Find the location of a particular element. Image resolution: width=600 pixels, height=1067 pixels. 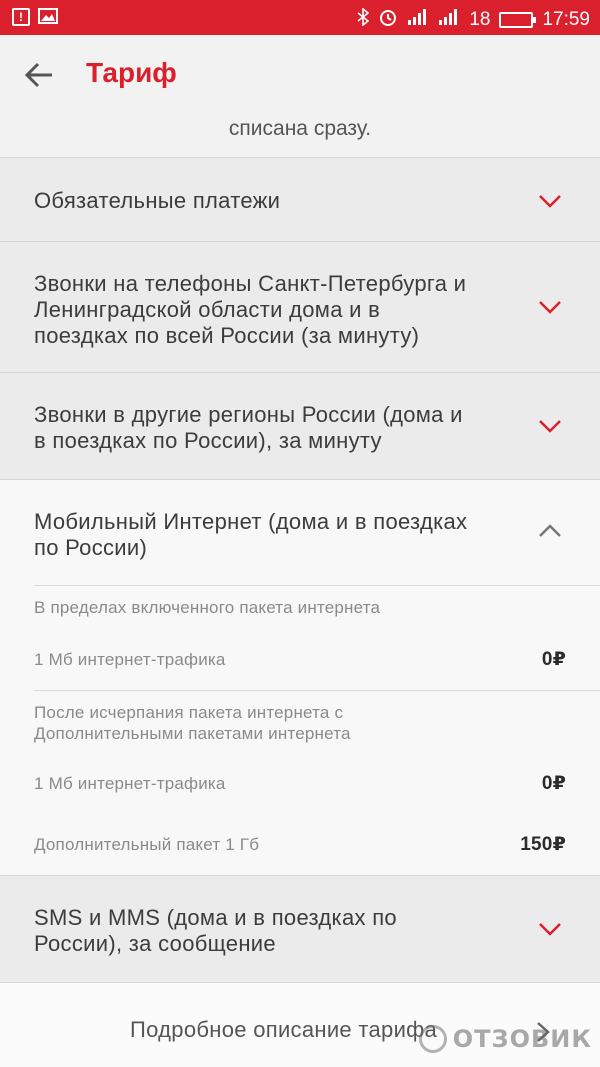

back-arrow-icon is located at coordinates (40, 75).